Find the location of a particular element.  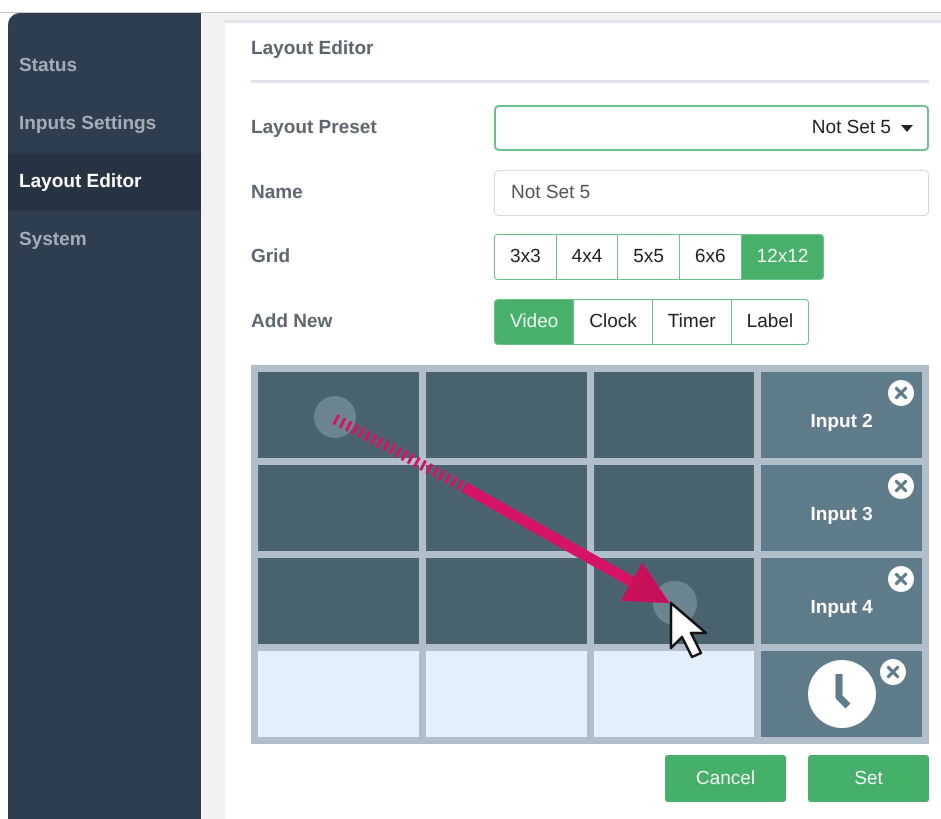

input-tile: Input 2 is located at coordinates (841, 415).